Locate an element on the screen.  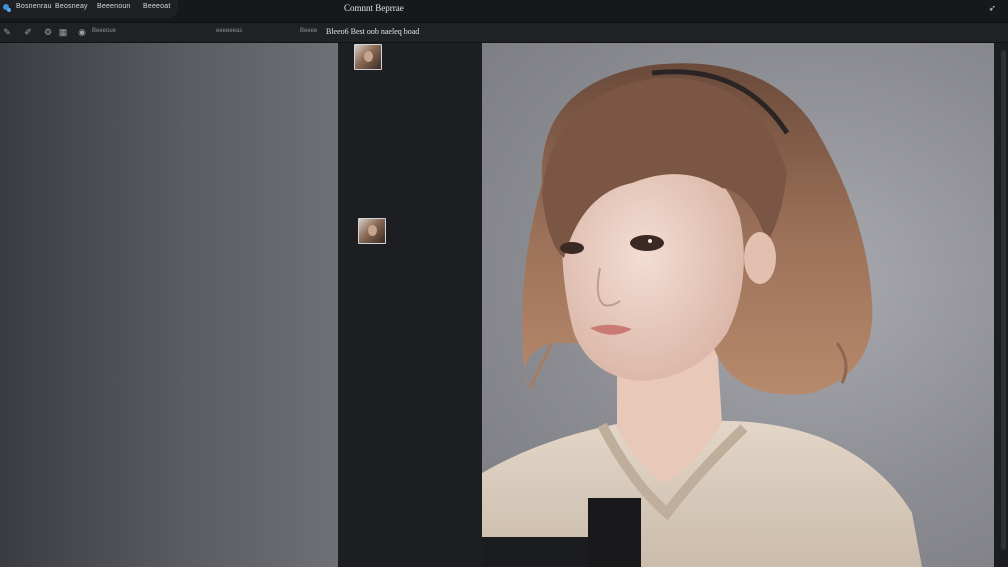
brush-icon: ✐ is located at coordinates (28, 32).